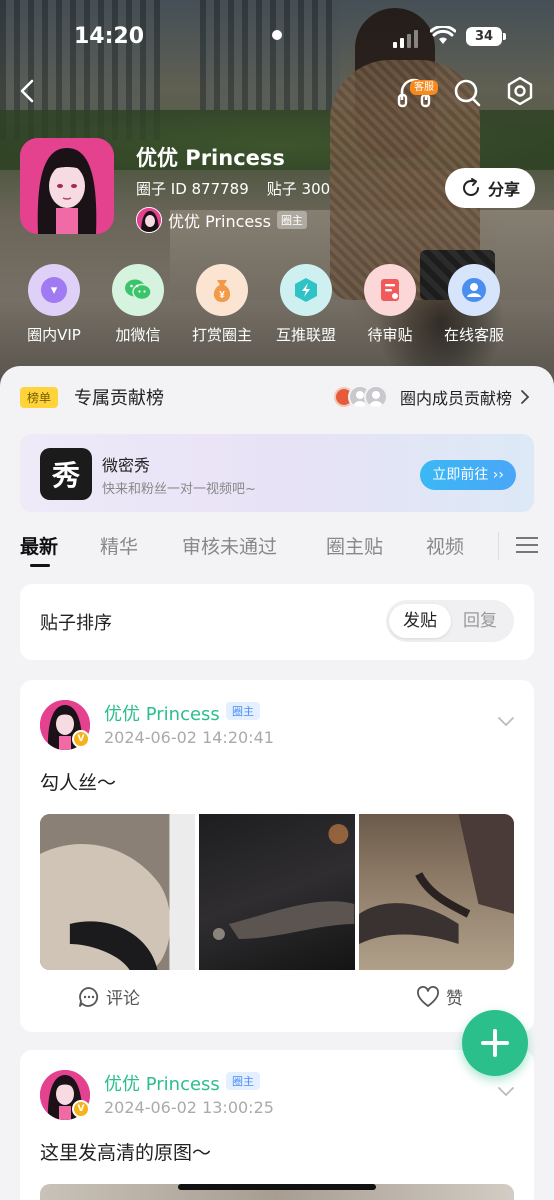 This screenshot has height=1200, width=554. Describe the element at coordinates (405, 39) in the screenshot. I see `signal-icon` at that location.